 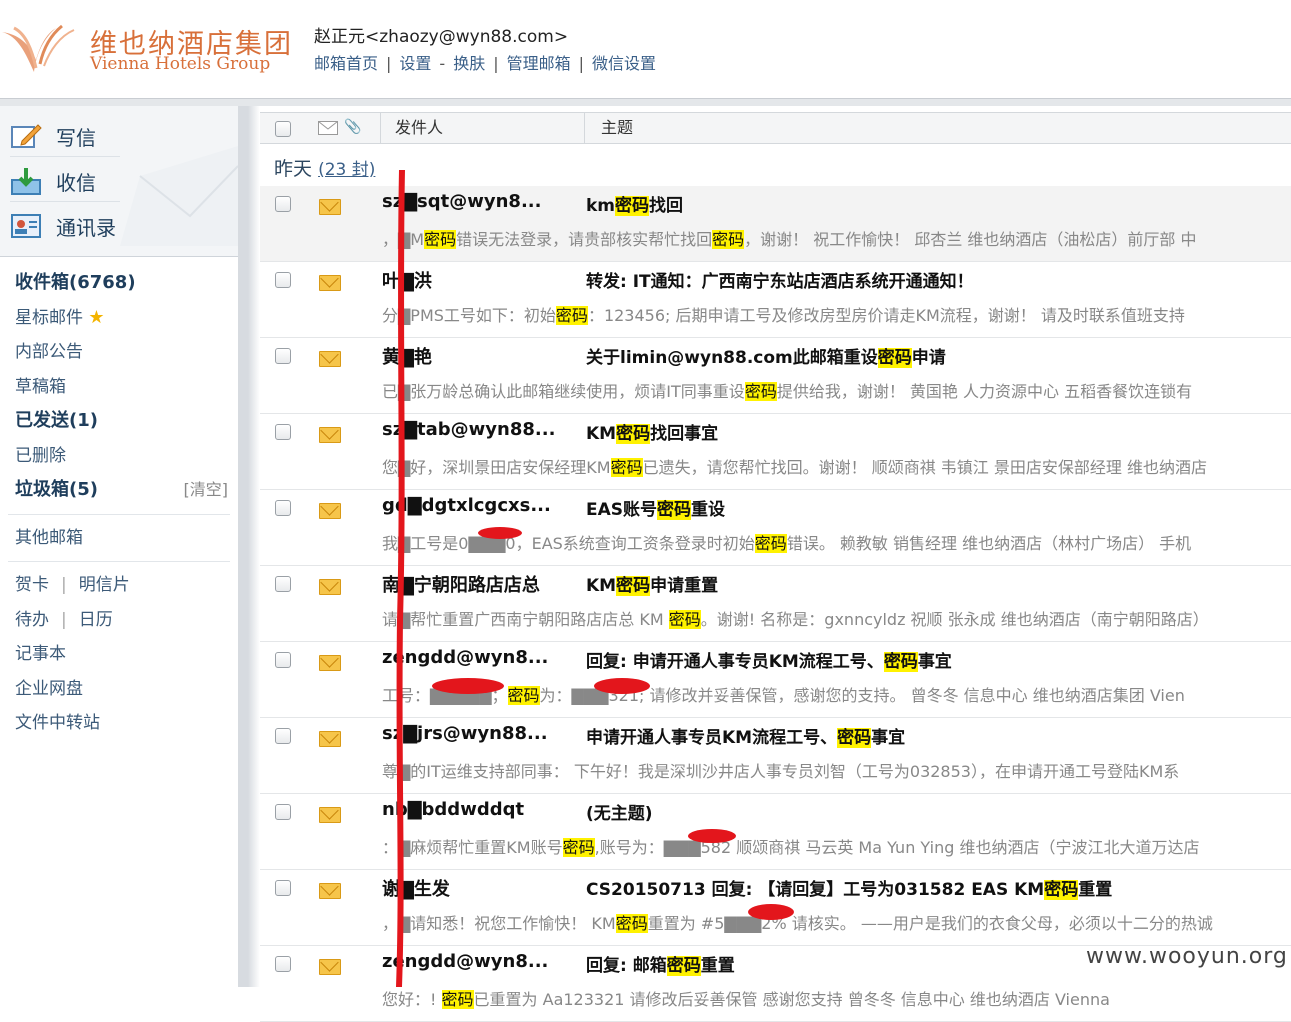 What do you see at coordinates (206, 490) in the screenshot?
I see `empty-spam-link: [清空]` at bounding box center [206, 490].